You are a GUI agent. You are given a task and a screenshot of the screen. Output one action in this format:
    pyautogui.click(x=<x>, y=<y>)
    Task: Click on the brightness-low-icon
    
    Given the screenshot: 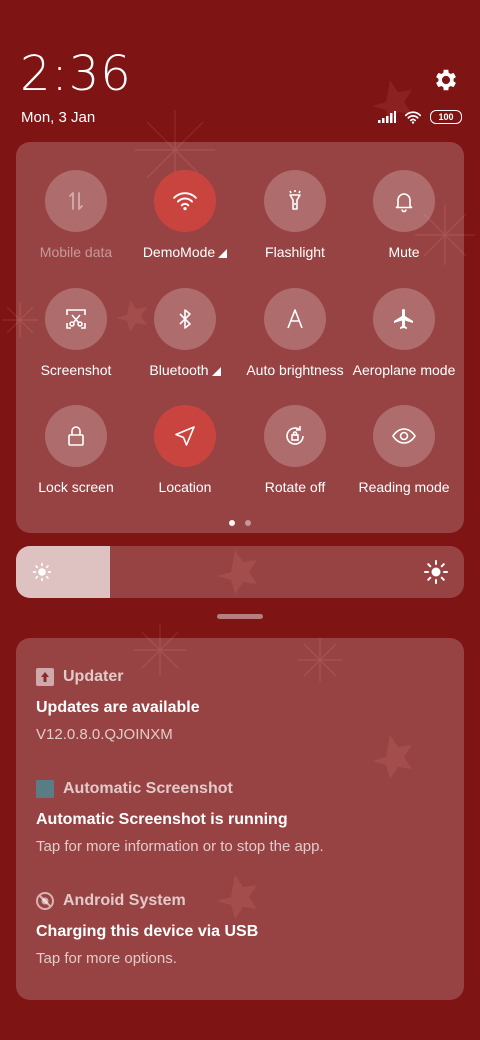 What is the action you would take?
    pyautogui.click(x=42, y=572)
    